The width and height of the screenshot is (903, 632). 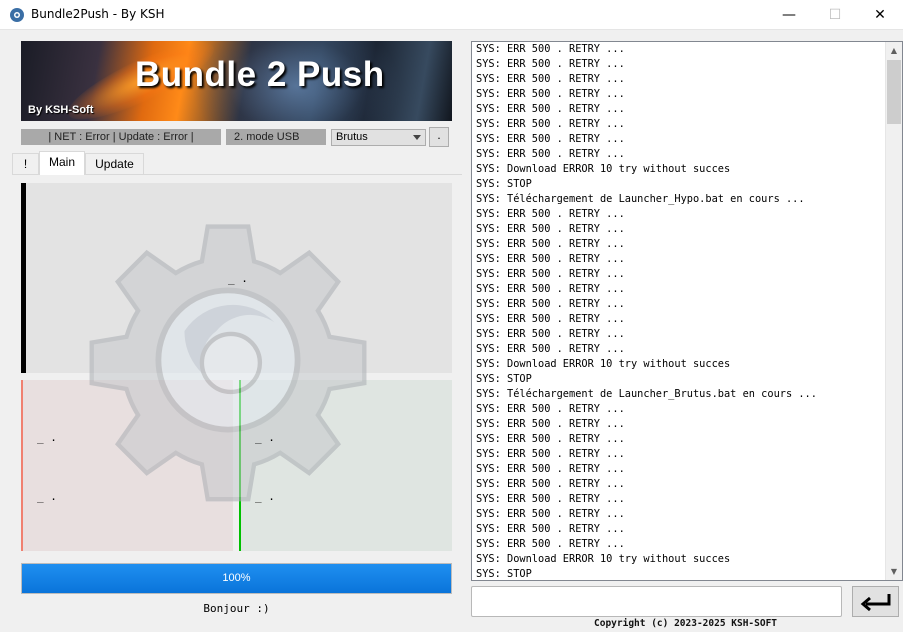 I want to click on right-panel-line1: _ ., so click(x=265, y=437).